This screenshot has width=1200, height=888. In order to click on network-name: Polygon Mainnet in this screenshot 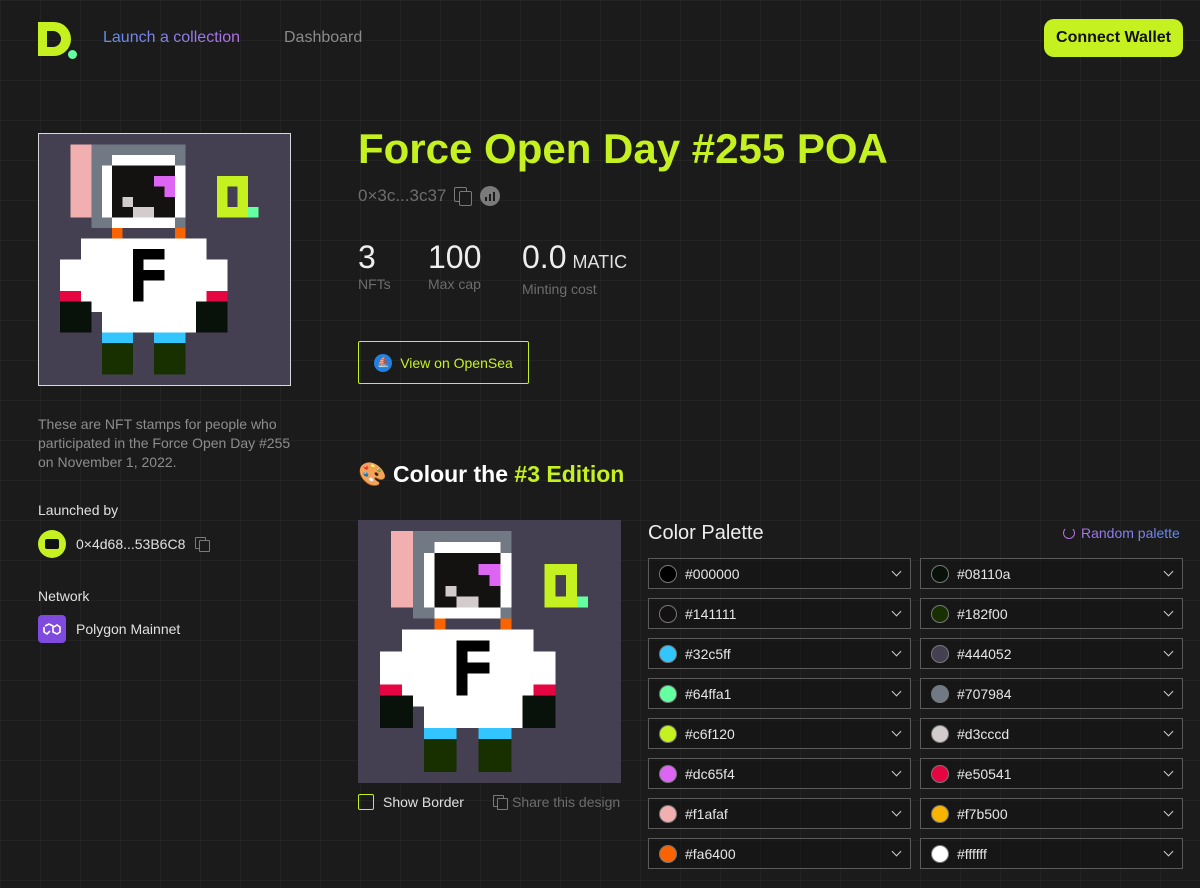, I will do `click(128, 629)`.